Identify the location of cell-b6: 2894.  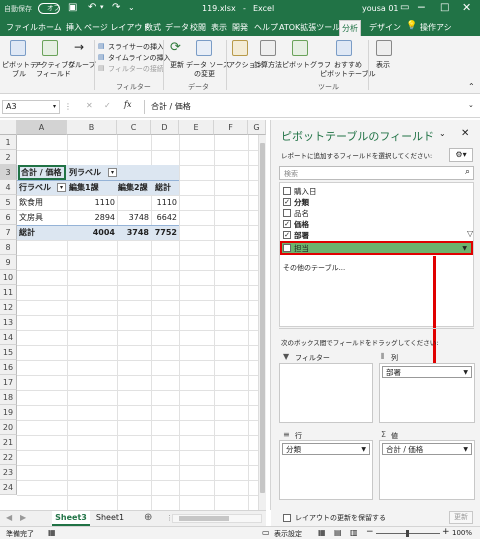
(91, 217).